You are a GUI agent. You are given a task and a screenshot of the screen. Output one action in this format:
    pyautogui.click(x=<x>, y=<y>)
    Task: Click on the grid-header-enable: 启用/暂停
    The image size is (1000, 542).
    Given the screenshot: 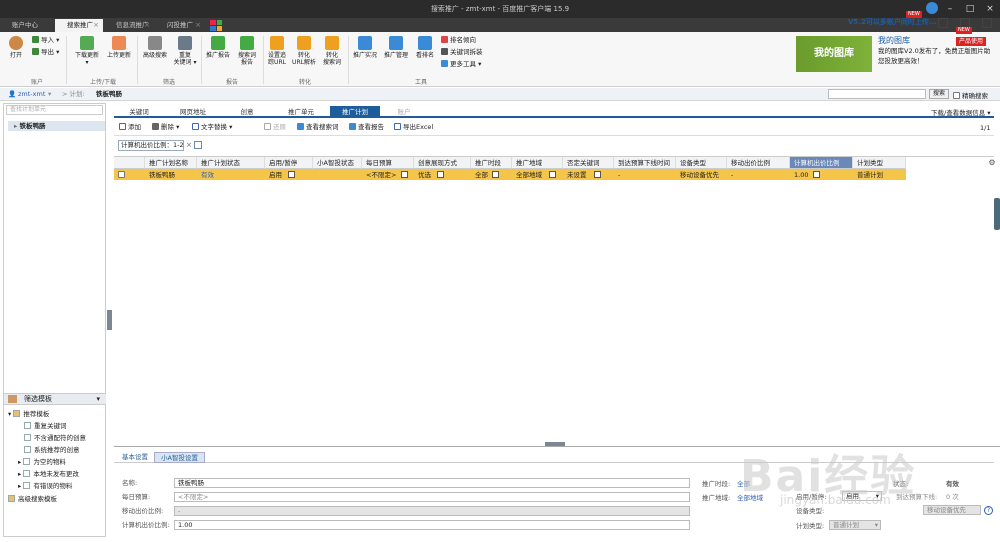 What is the action you would take?
    pyautogui.click(x=289, y=163)
    